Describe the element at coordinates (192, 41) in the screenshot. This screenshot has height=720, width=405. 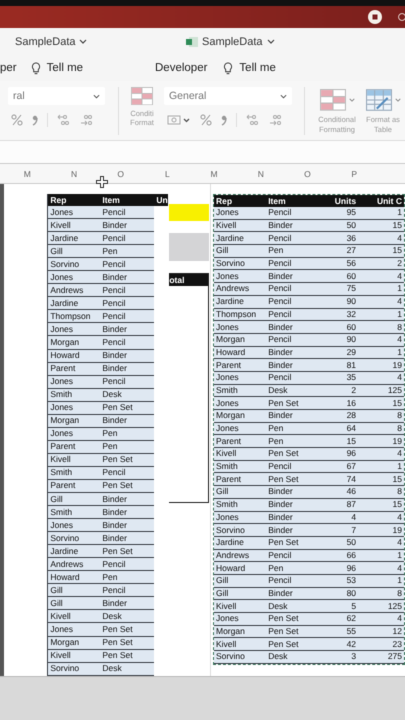
I see `spreadsheet-icon` at that location.